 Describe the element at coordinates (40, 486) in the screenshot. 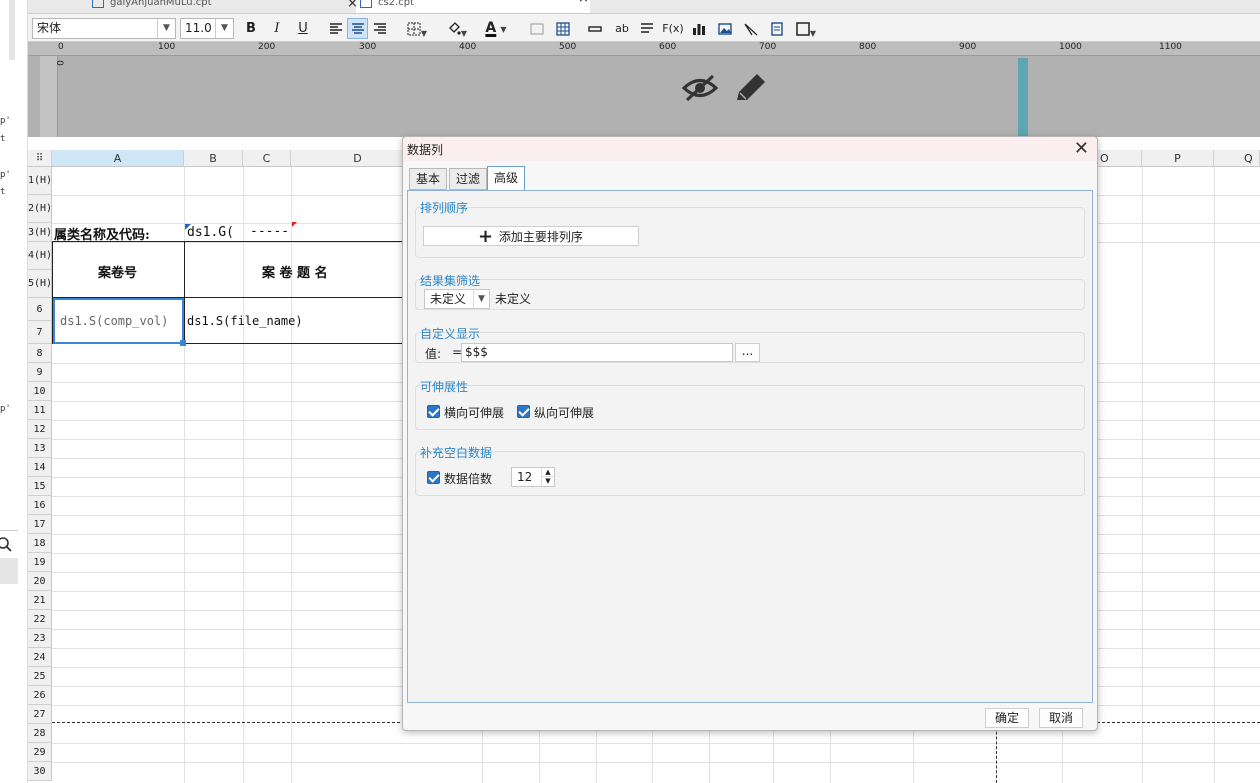

I see `row-header: 15` at that location.